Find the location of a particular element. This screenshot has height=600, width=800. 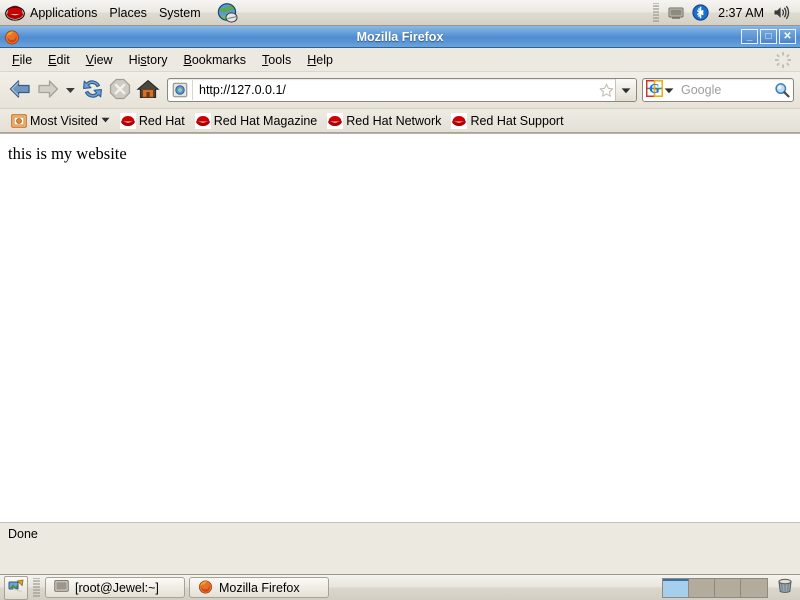

generic-page-icon is located at coordinates (181, 90).